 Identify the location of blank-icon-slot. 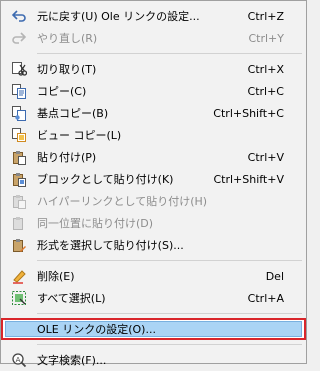
(19, 329).